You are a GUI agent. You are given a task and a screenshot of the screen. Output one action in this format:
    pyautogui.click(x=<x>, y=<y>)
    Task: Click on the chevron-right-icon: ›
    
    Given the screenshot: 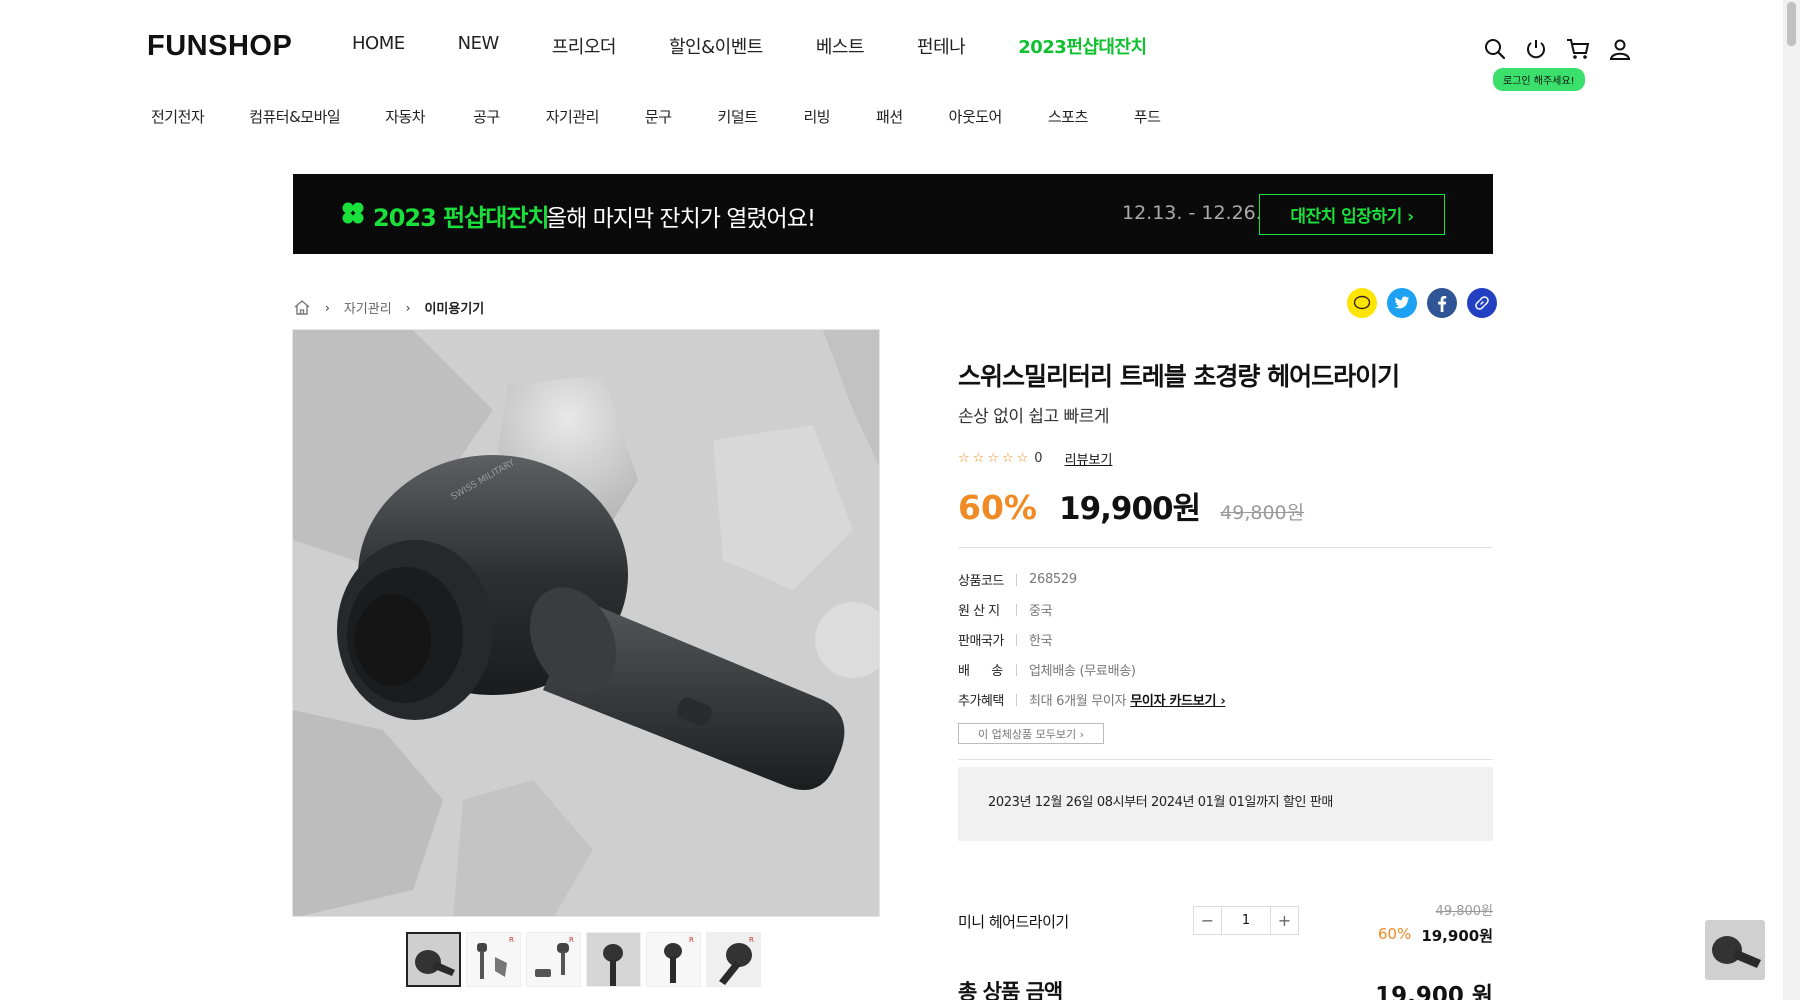 What is the action you would take?
    pyautogui.click(x=408, y=307)
    